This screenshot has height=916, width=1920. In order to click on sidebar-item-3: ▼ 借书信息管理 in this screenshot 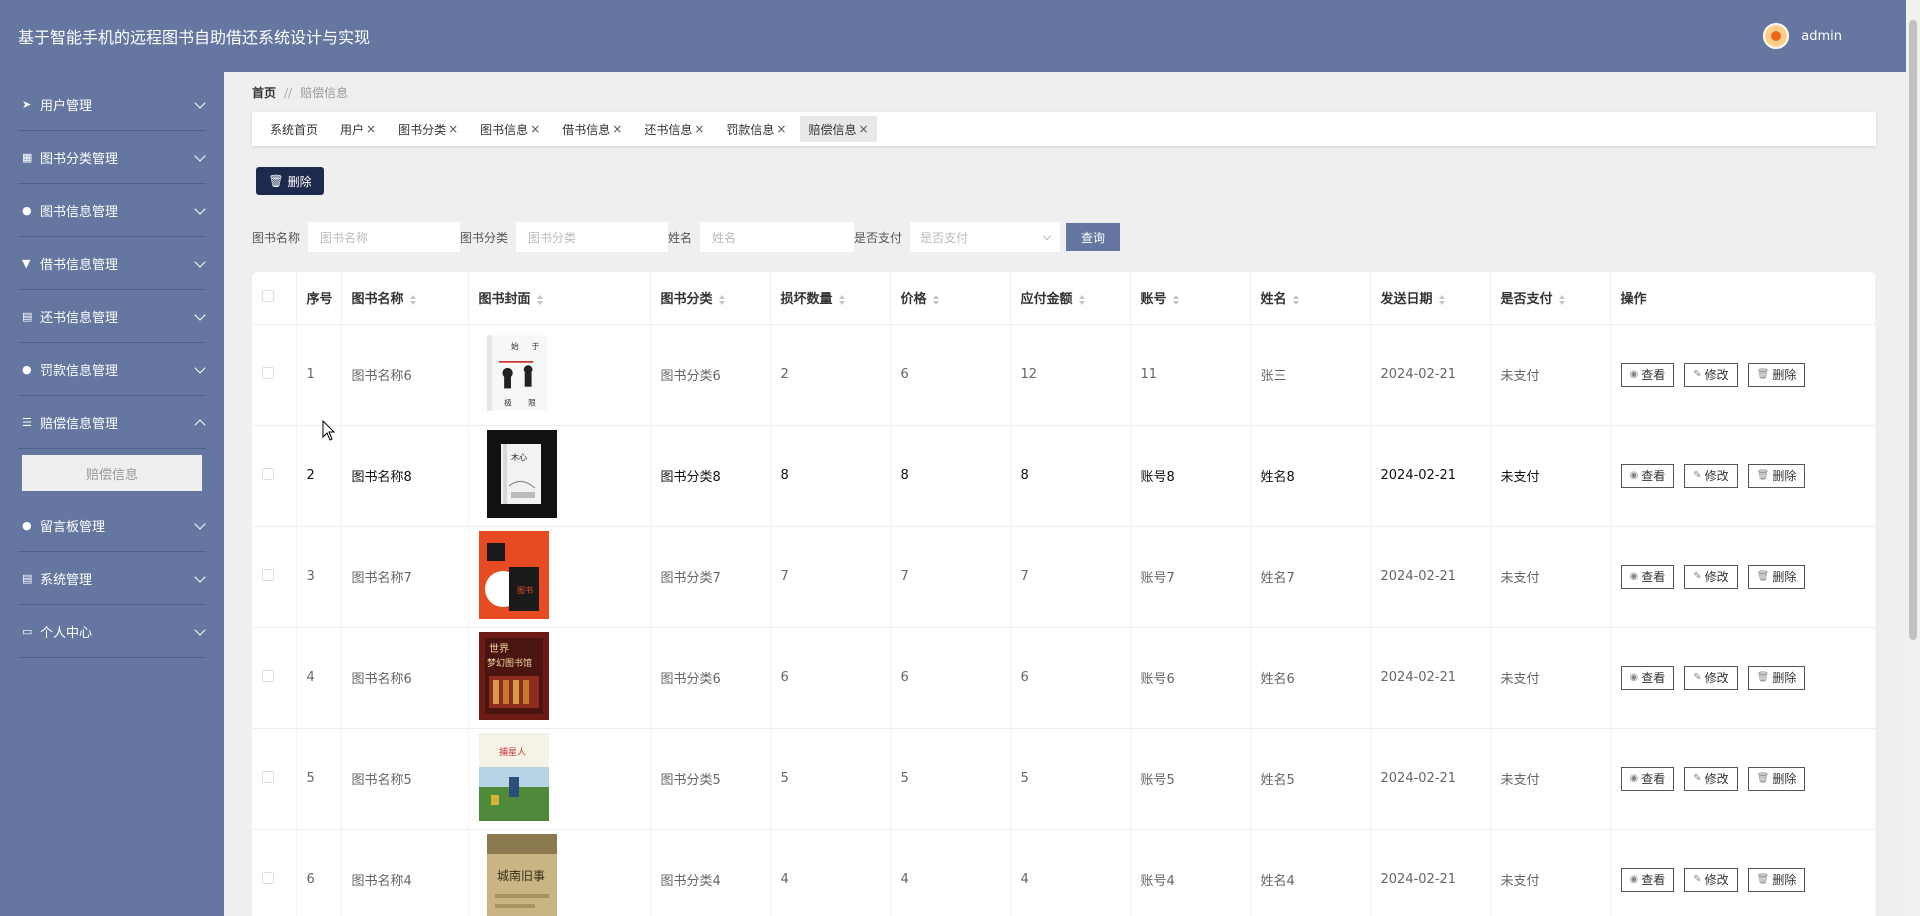, I will do `click(112, 263)`.